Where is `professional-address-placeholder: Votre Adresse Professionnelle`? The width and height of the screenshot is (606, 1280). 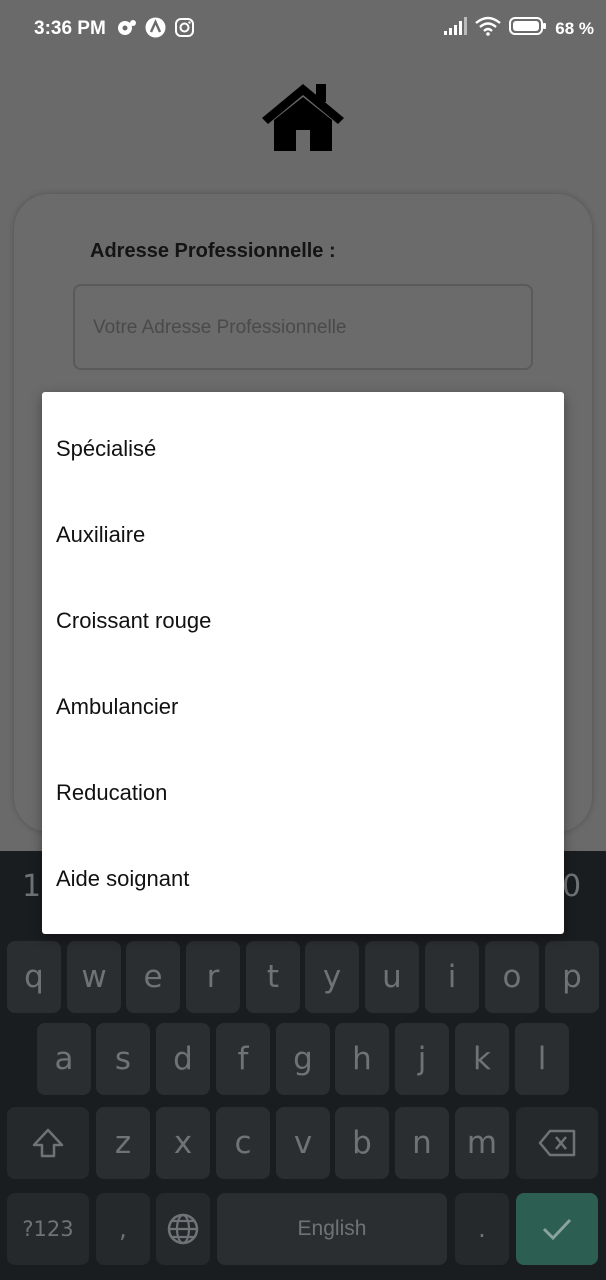 professional-address-placeholder: Votre Adresse Professionnelle is located at coordinates (220, 327).